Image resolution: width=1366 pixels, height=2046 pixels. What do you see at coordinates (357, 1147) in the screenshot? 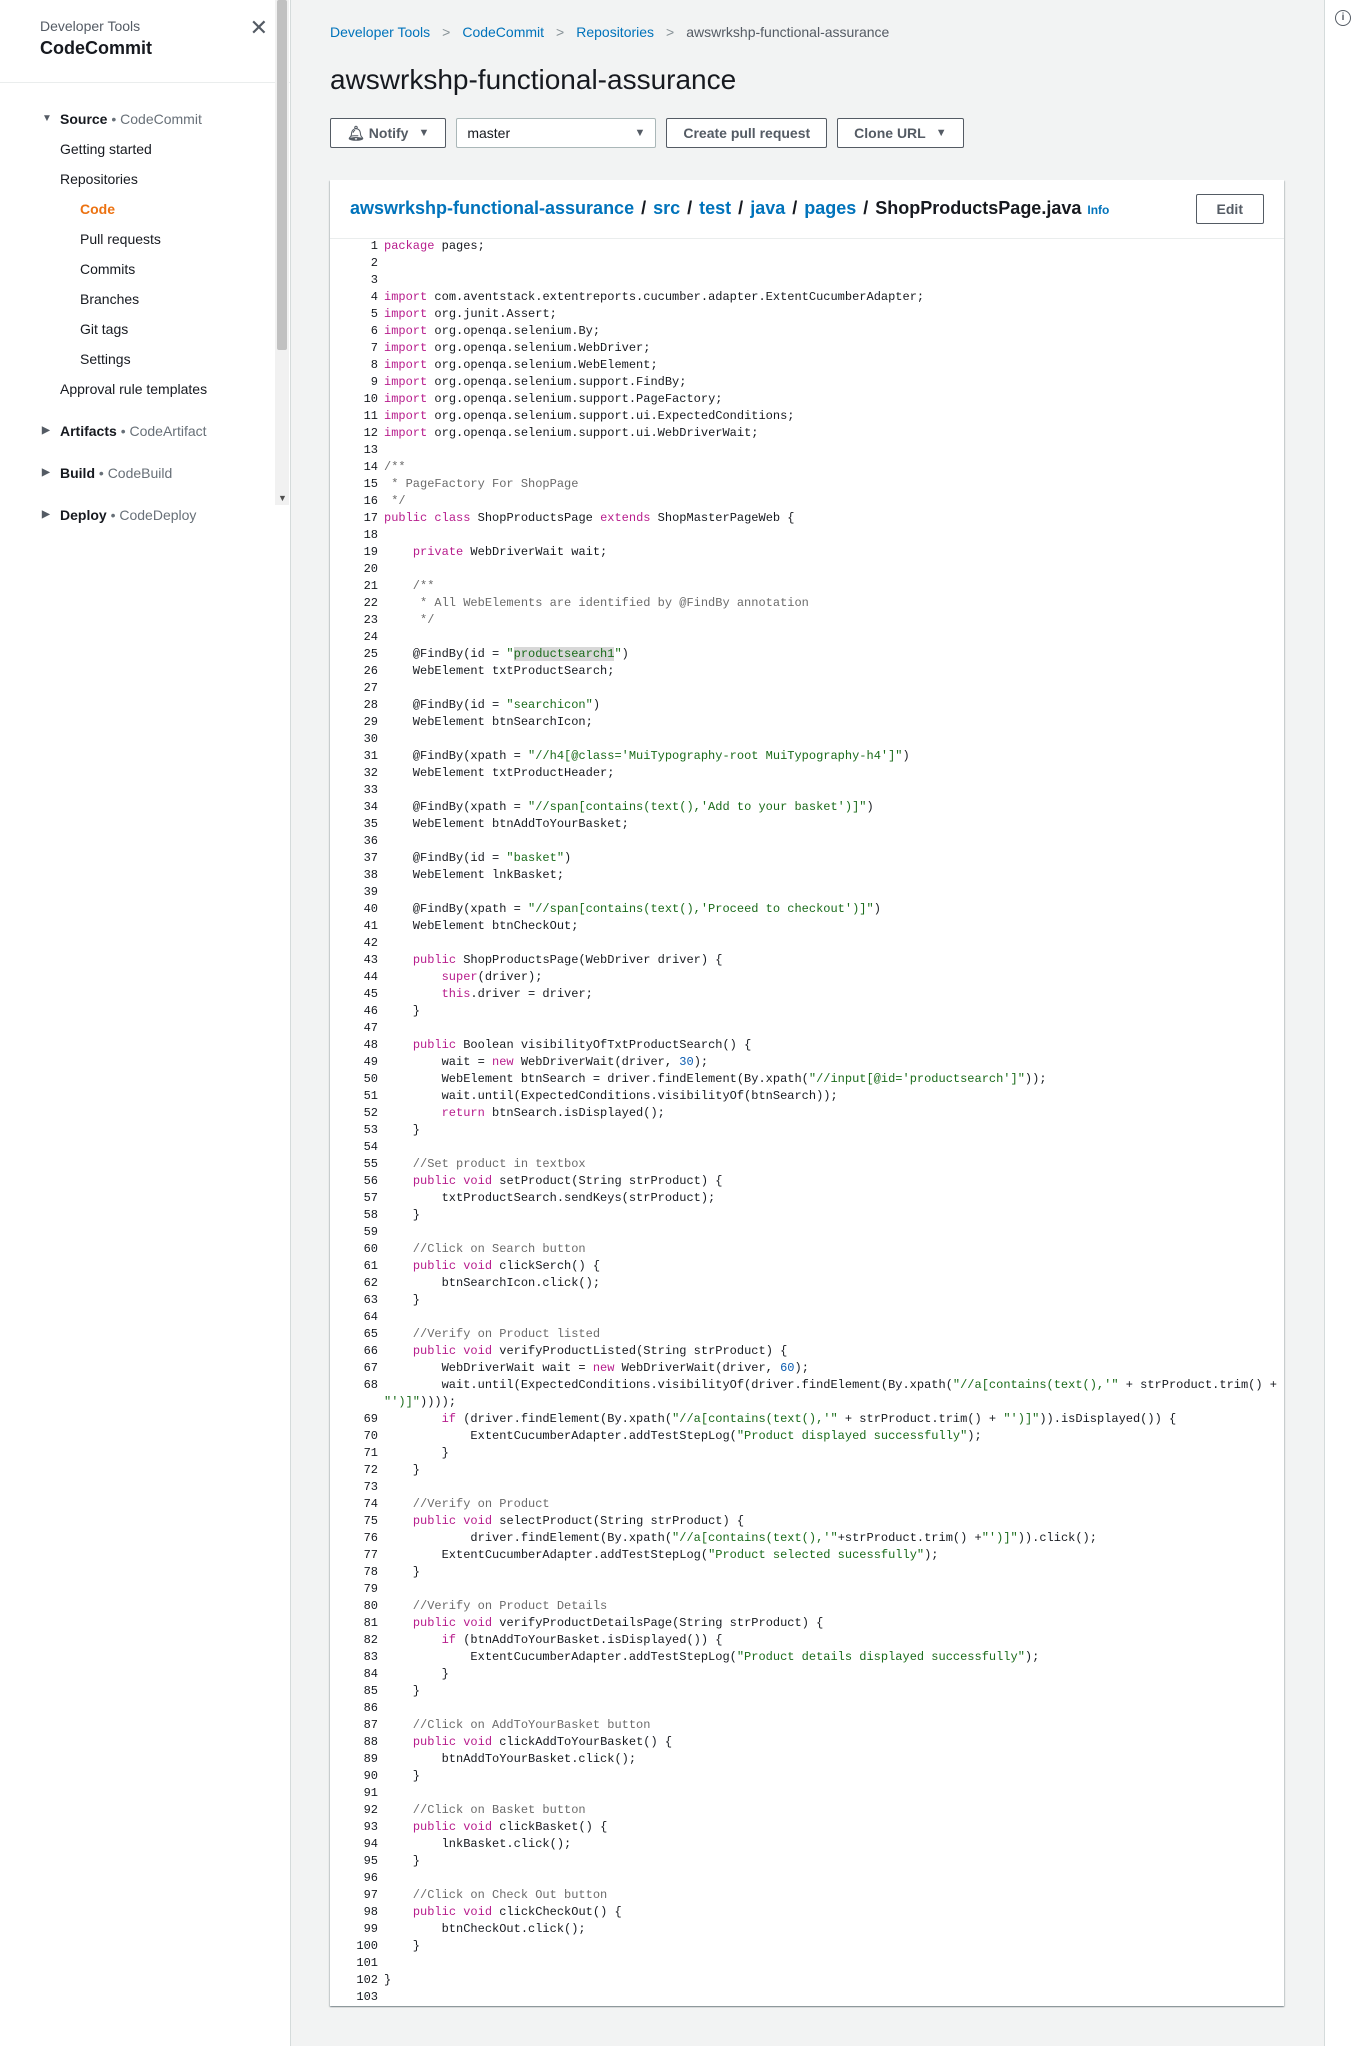
I see `line-number: 54` at bounding box center [357, 1147].